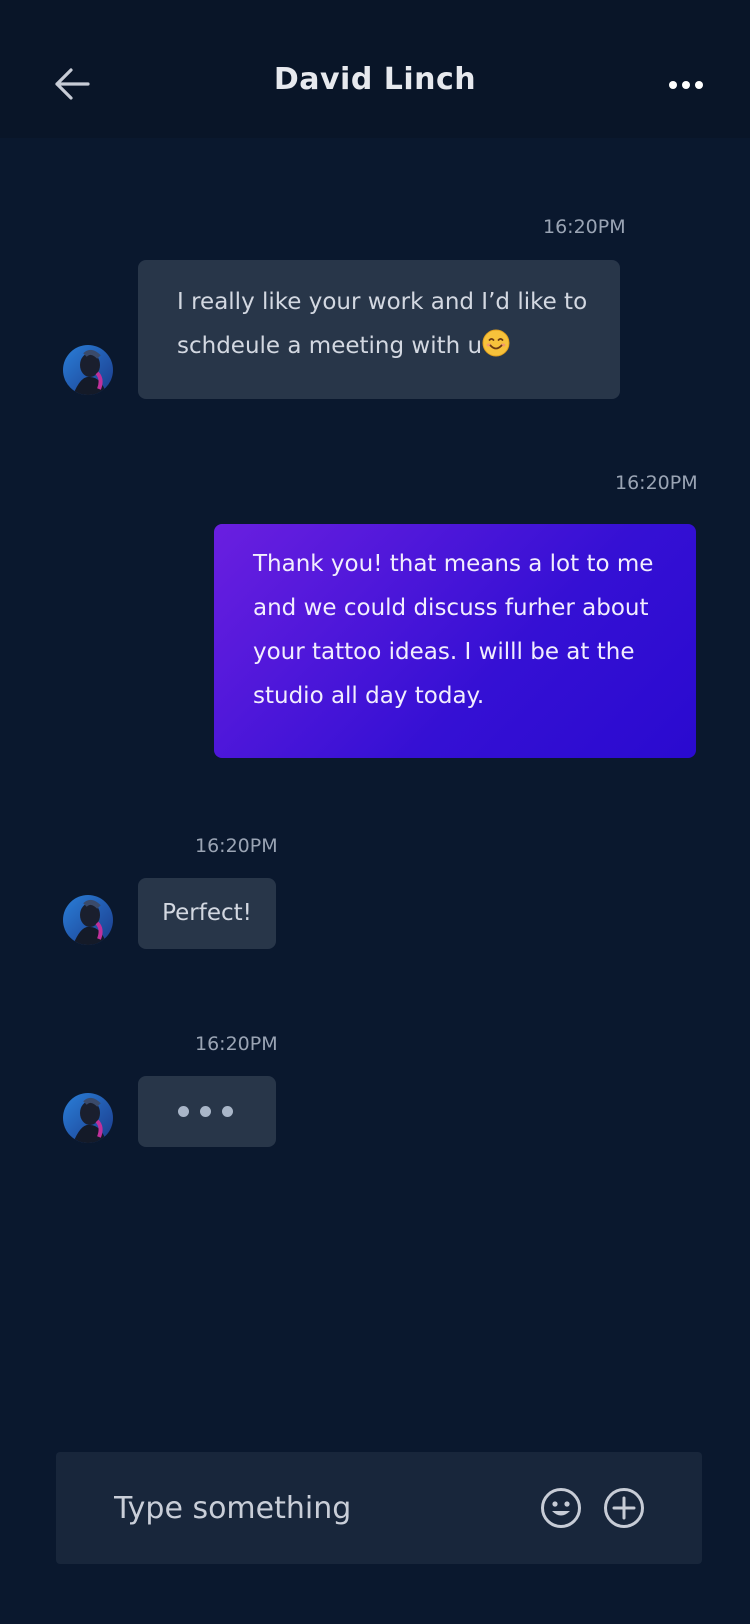 The image size is (750, 1624). What do you see at coordinates (451, 608) in the screenshot?
I see `message-text-line: and we could discuss furher about` at bounding box center [451, 608].